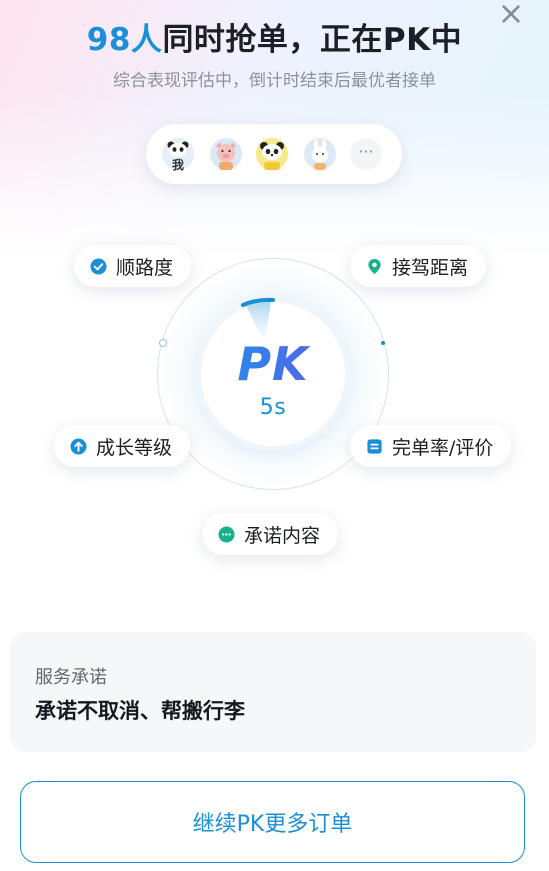 This screenshot has width=549, height=871. What do you see at coordinates (273, 407) in the screenshot?
I see `countdown-timer: 5s` at bounding box center [273, 407].